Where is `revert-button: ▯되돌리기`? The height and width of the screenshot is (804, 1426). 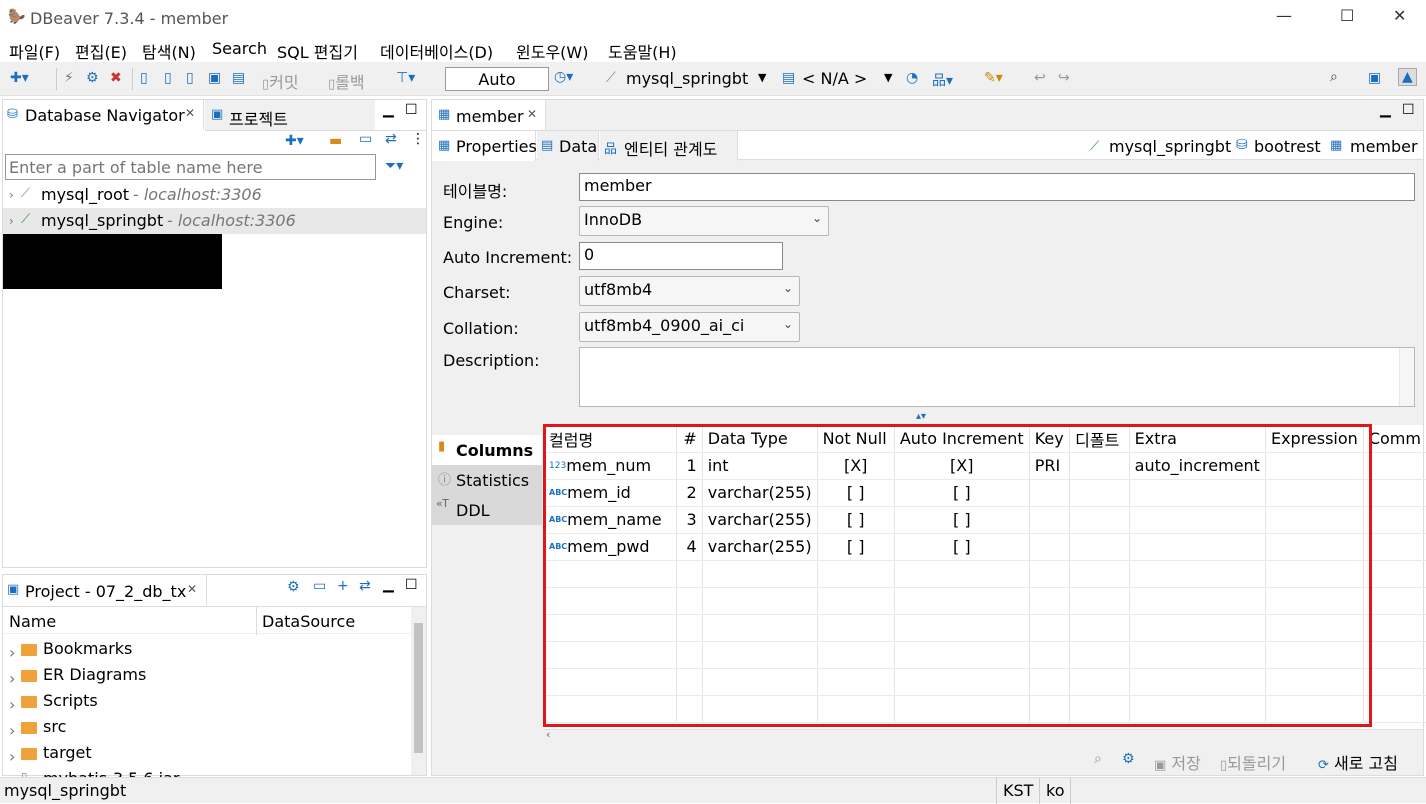
revert-button: ▯되돌리기 is located at coordinates (1253, 762).